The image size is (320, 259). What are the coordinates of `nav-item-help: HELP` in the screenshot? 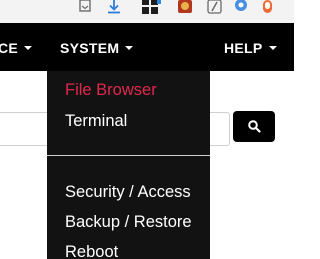 It's located at (250, 47).